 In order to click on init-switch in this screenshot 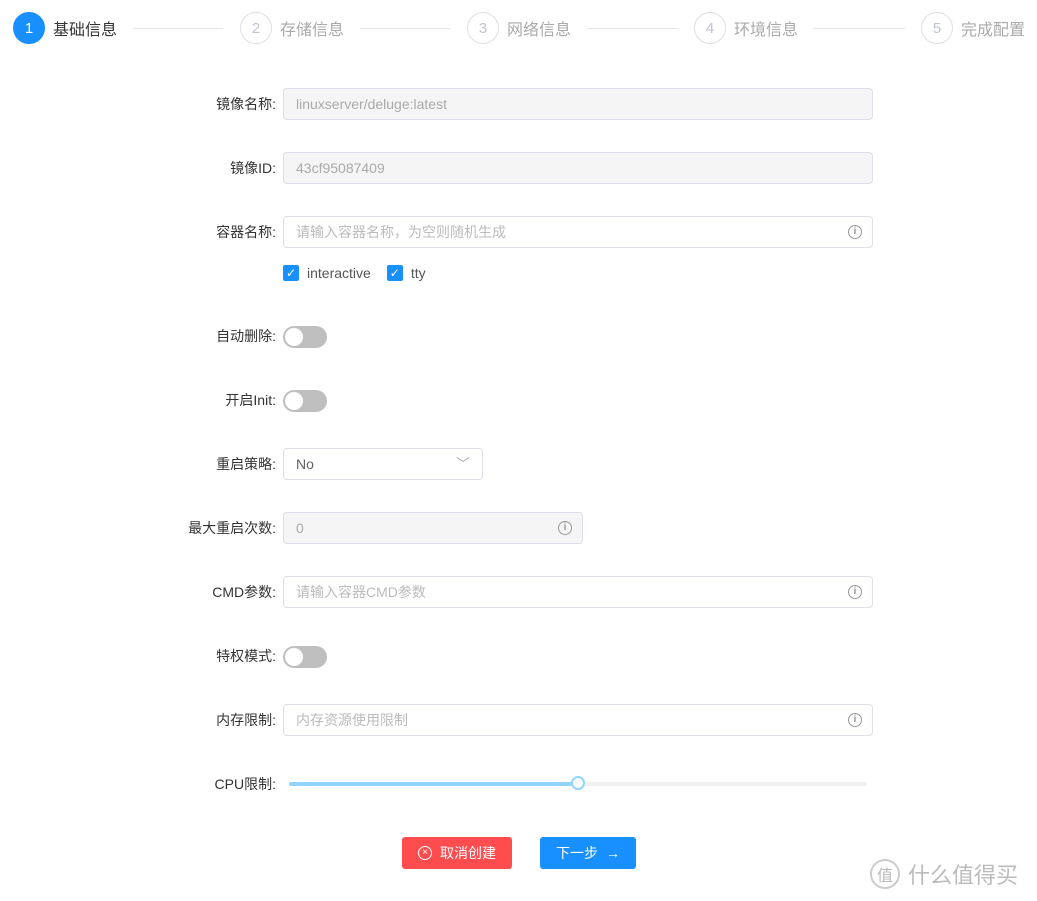, I will do `click(305, 401)`.